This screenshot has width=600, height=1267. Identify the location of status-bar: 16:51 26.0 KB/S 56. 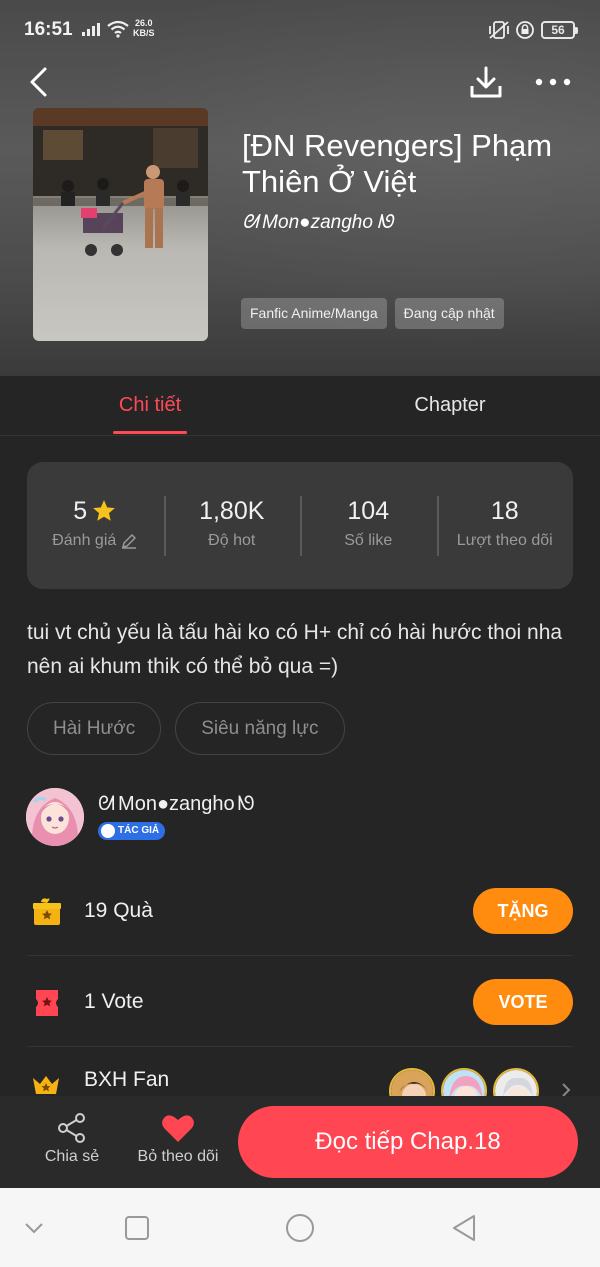
(300, 30).